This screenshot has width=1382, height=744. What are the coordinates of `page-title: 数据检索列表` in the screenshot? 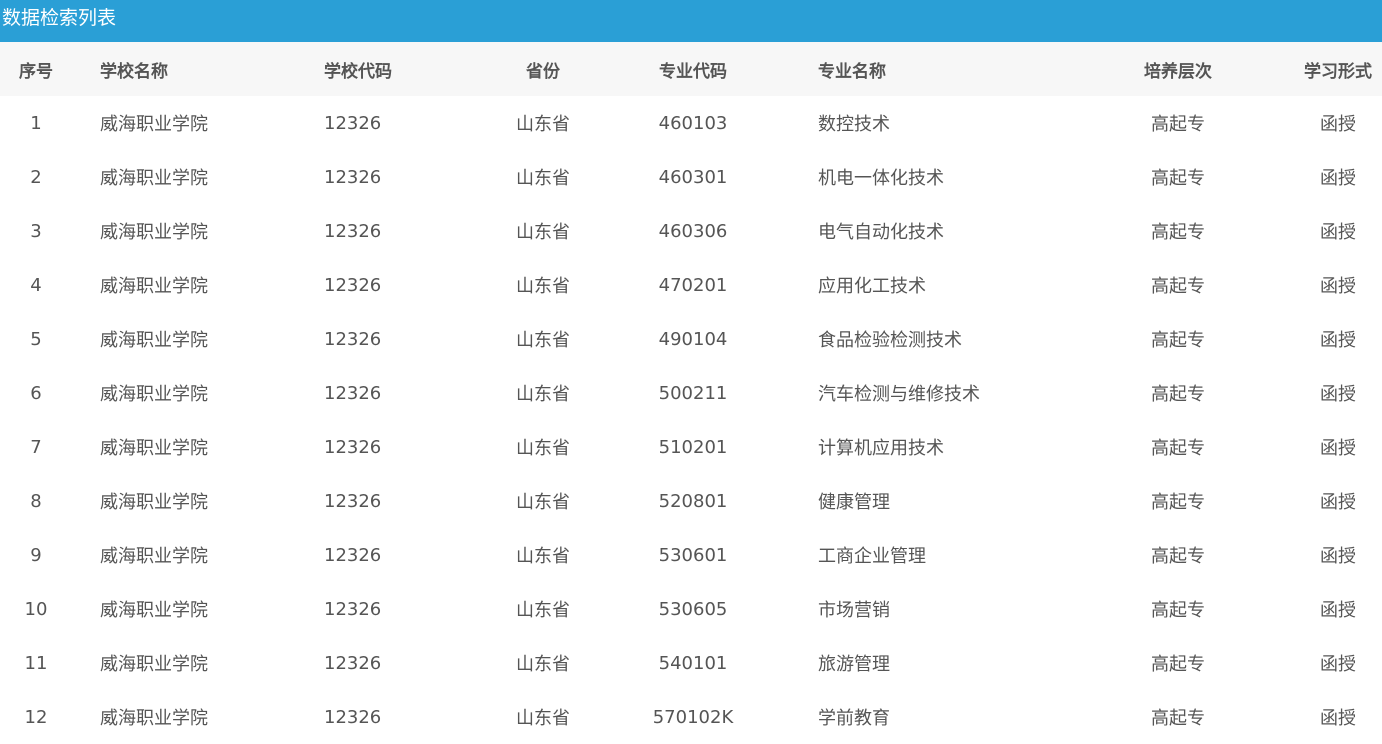 It's located at (691, 21).